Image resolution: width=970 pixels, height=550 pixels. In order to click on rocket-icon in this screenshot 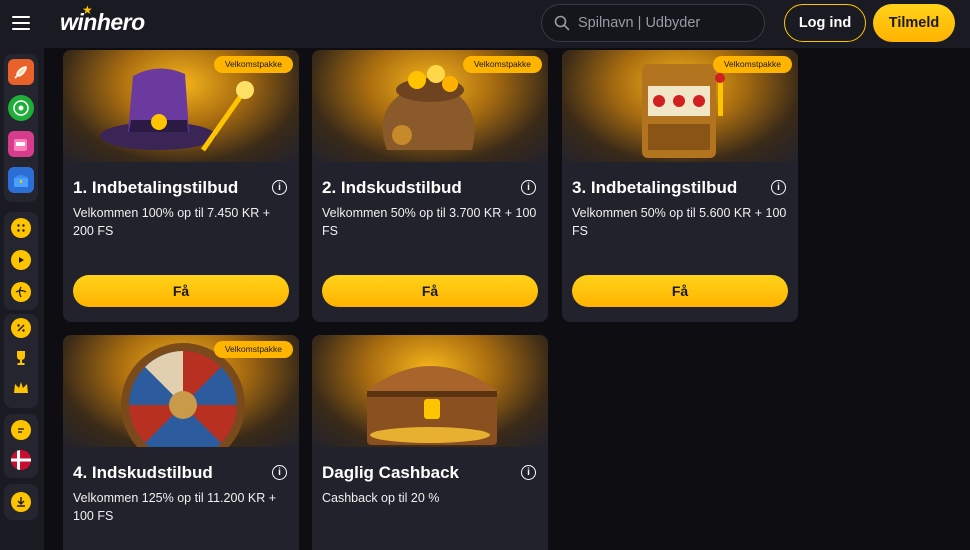, I will do `click(21, 72)`.